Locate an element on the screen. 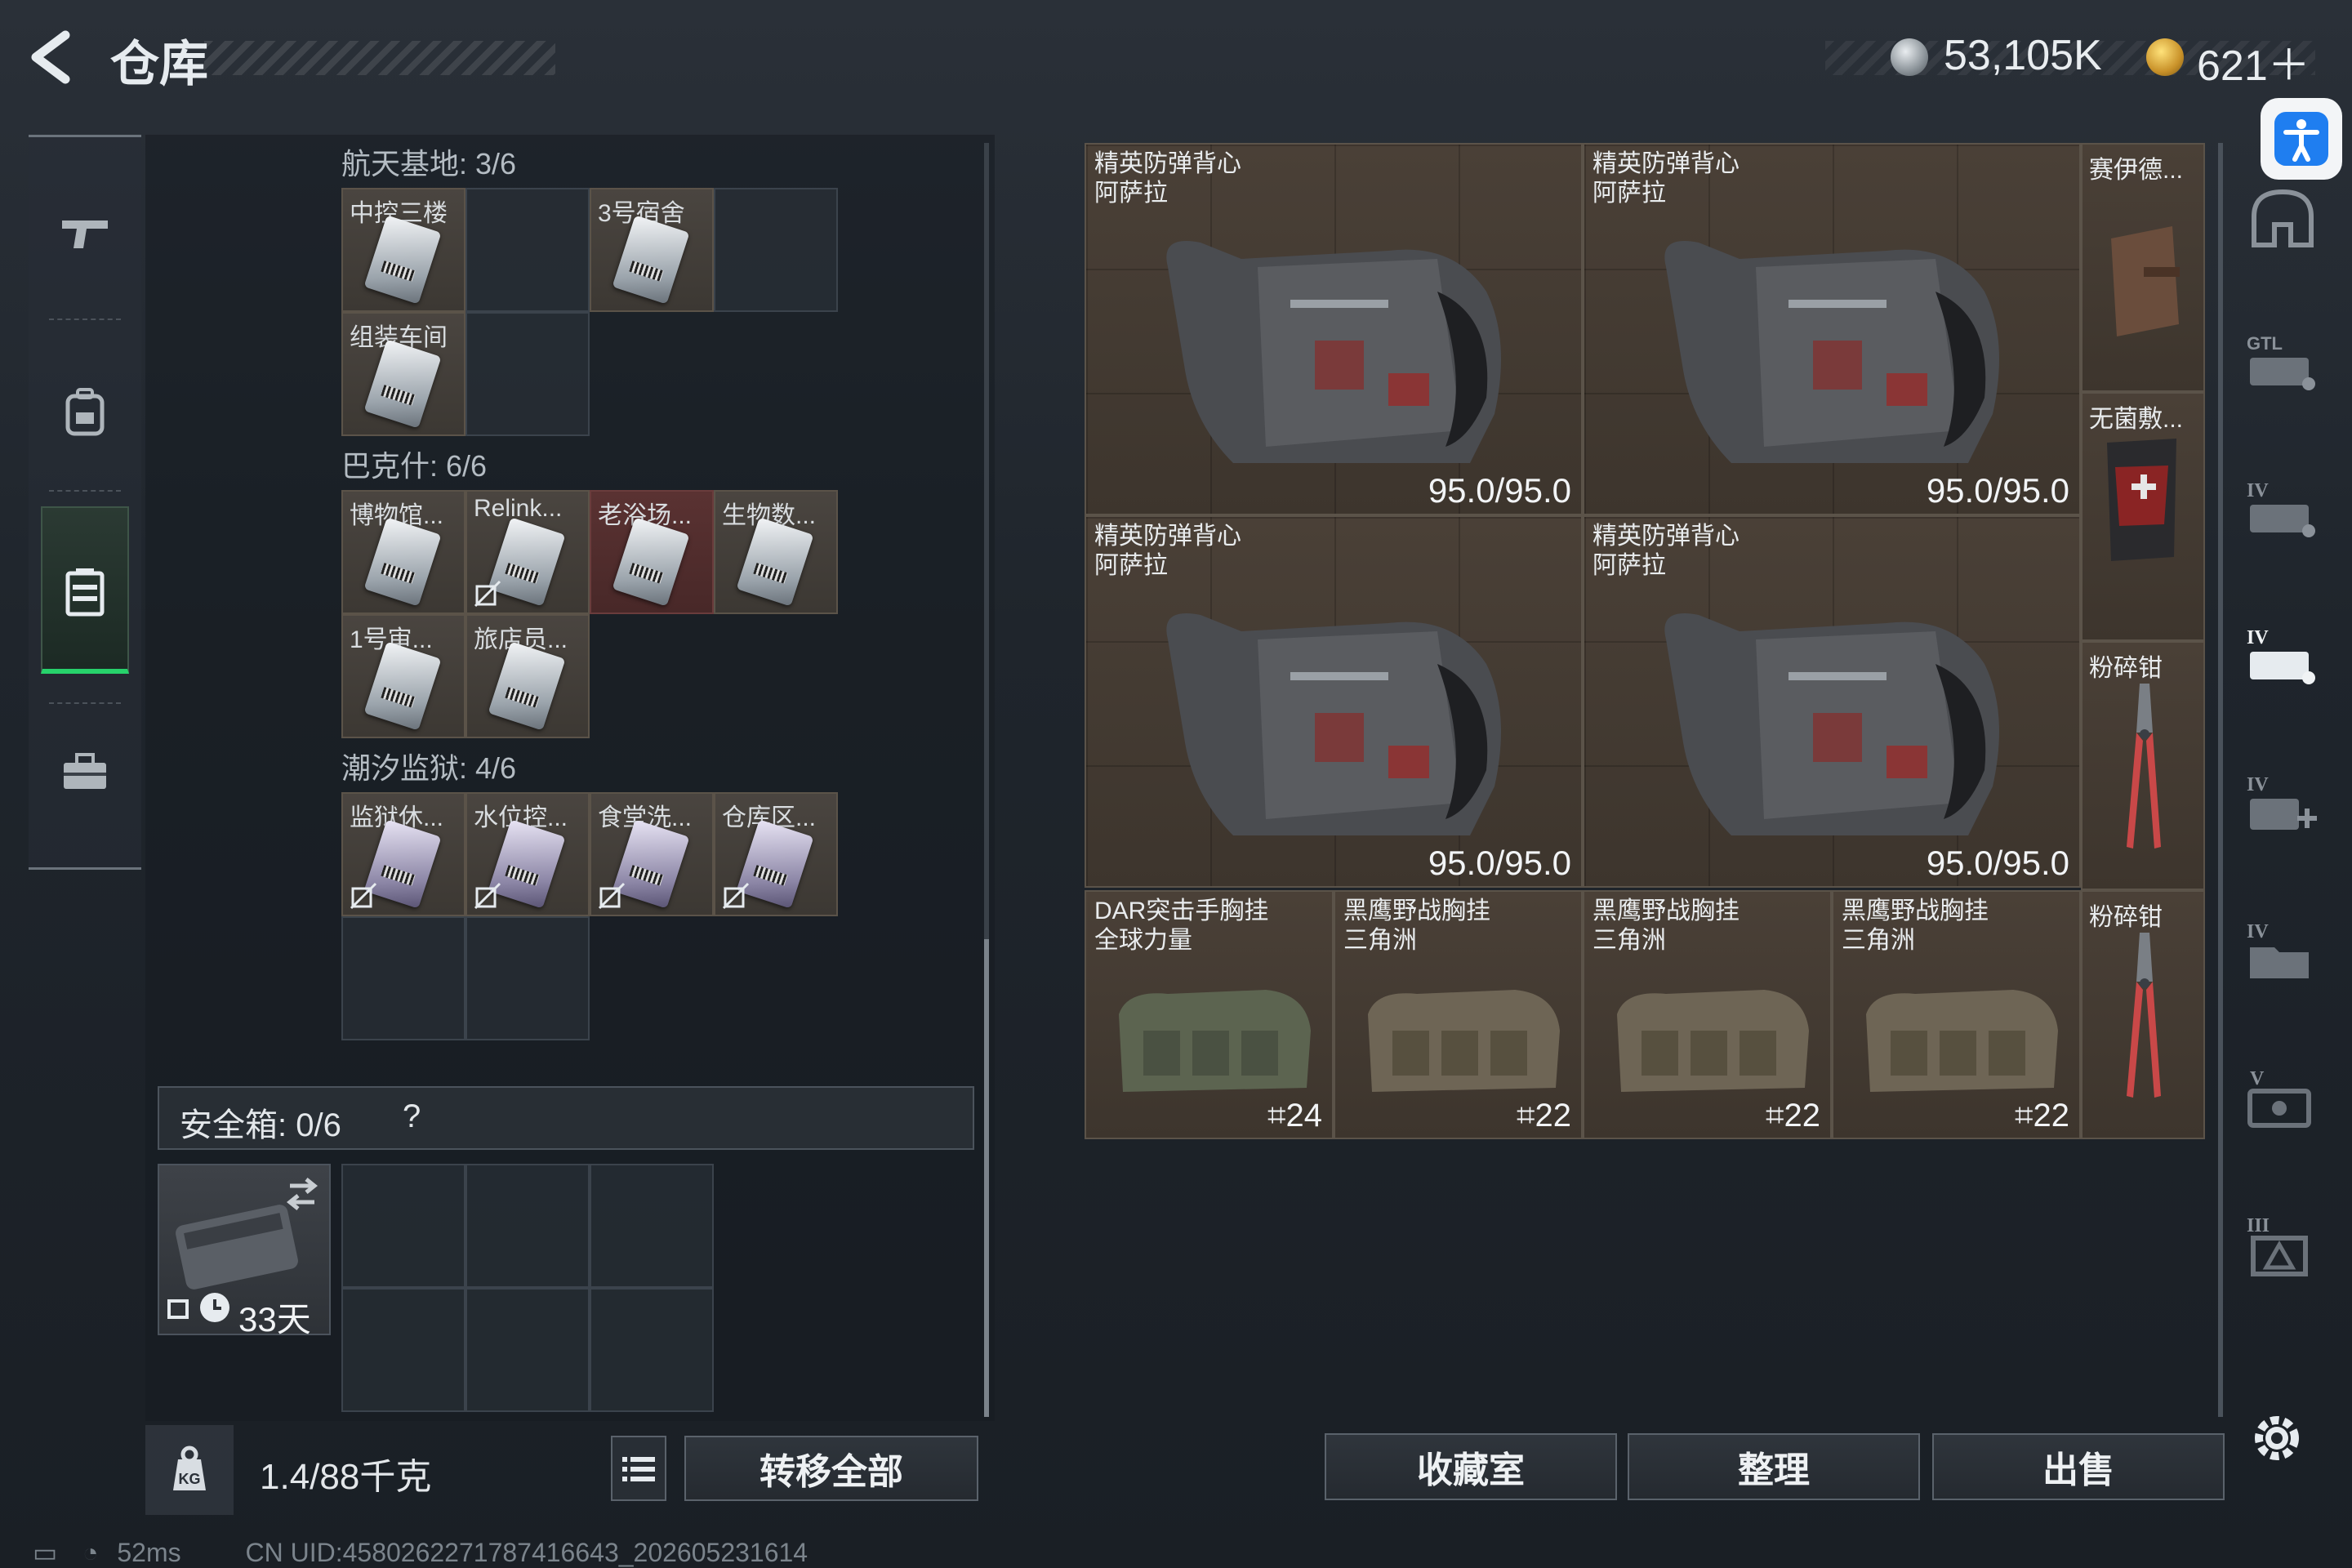  item-capacity: 24 is located at coordinates (1304, 1116).